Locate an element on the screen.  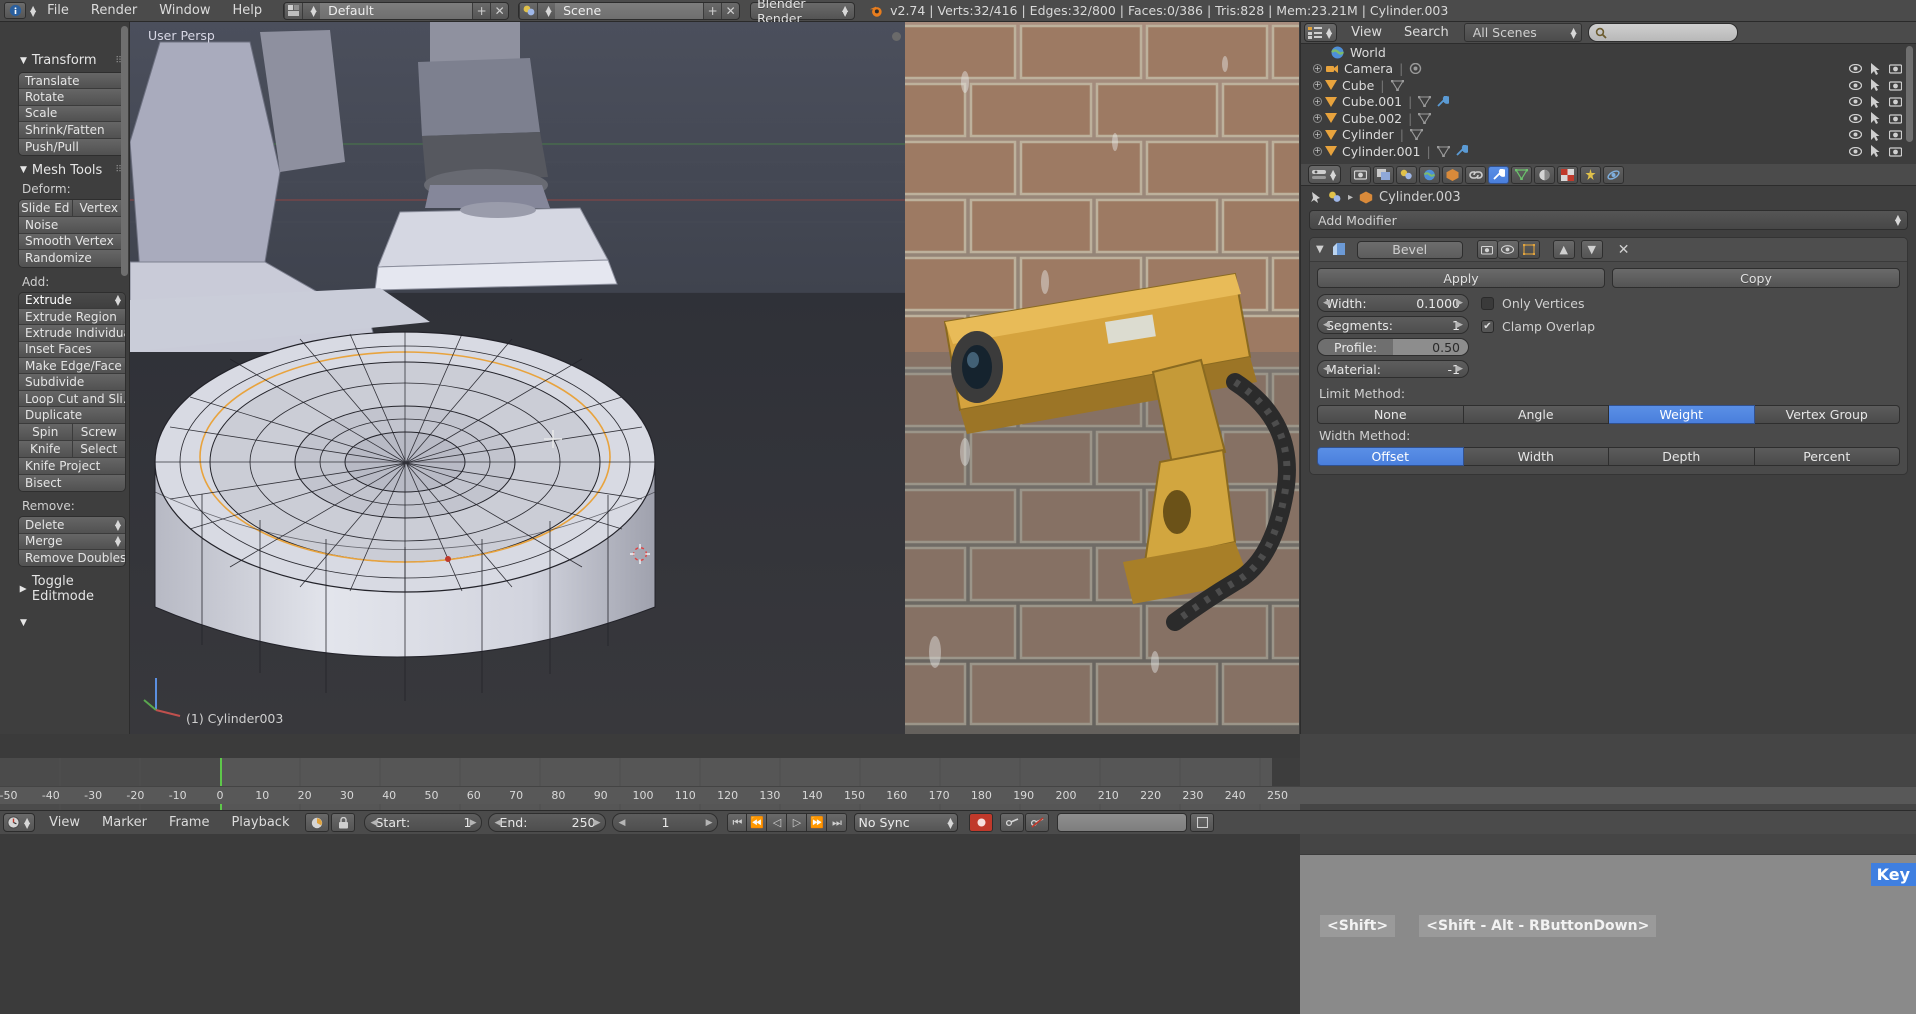
frame-end-field: ◀ End: 250 ▶ is located at coordinates (547, 822).